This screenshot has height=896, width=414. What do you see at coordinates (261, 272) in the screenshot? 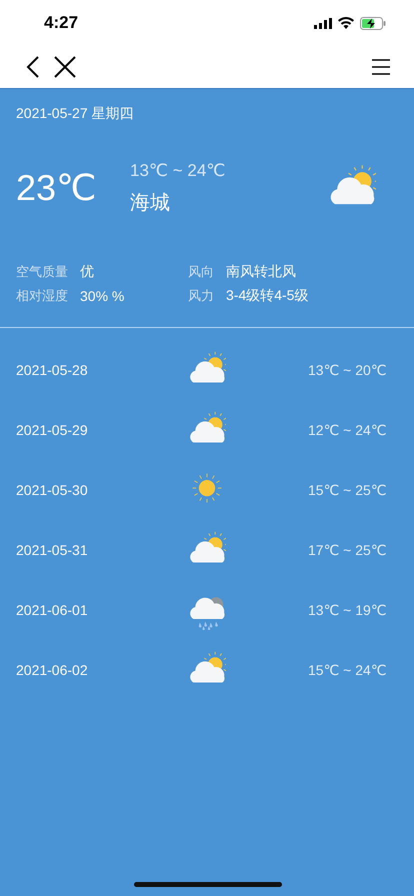
I see `detail-value: 南风转北风` at bounding box center [261, 272].